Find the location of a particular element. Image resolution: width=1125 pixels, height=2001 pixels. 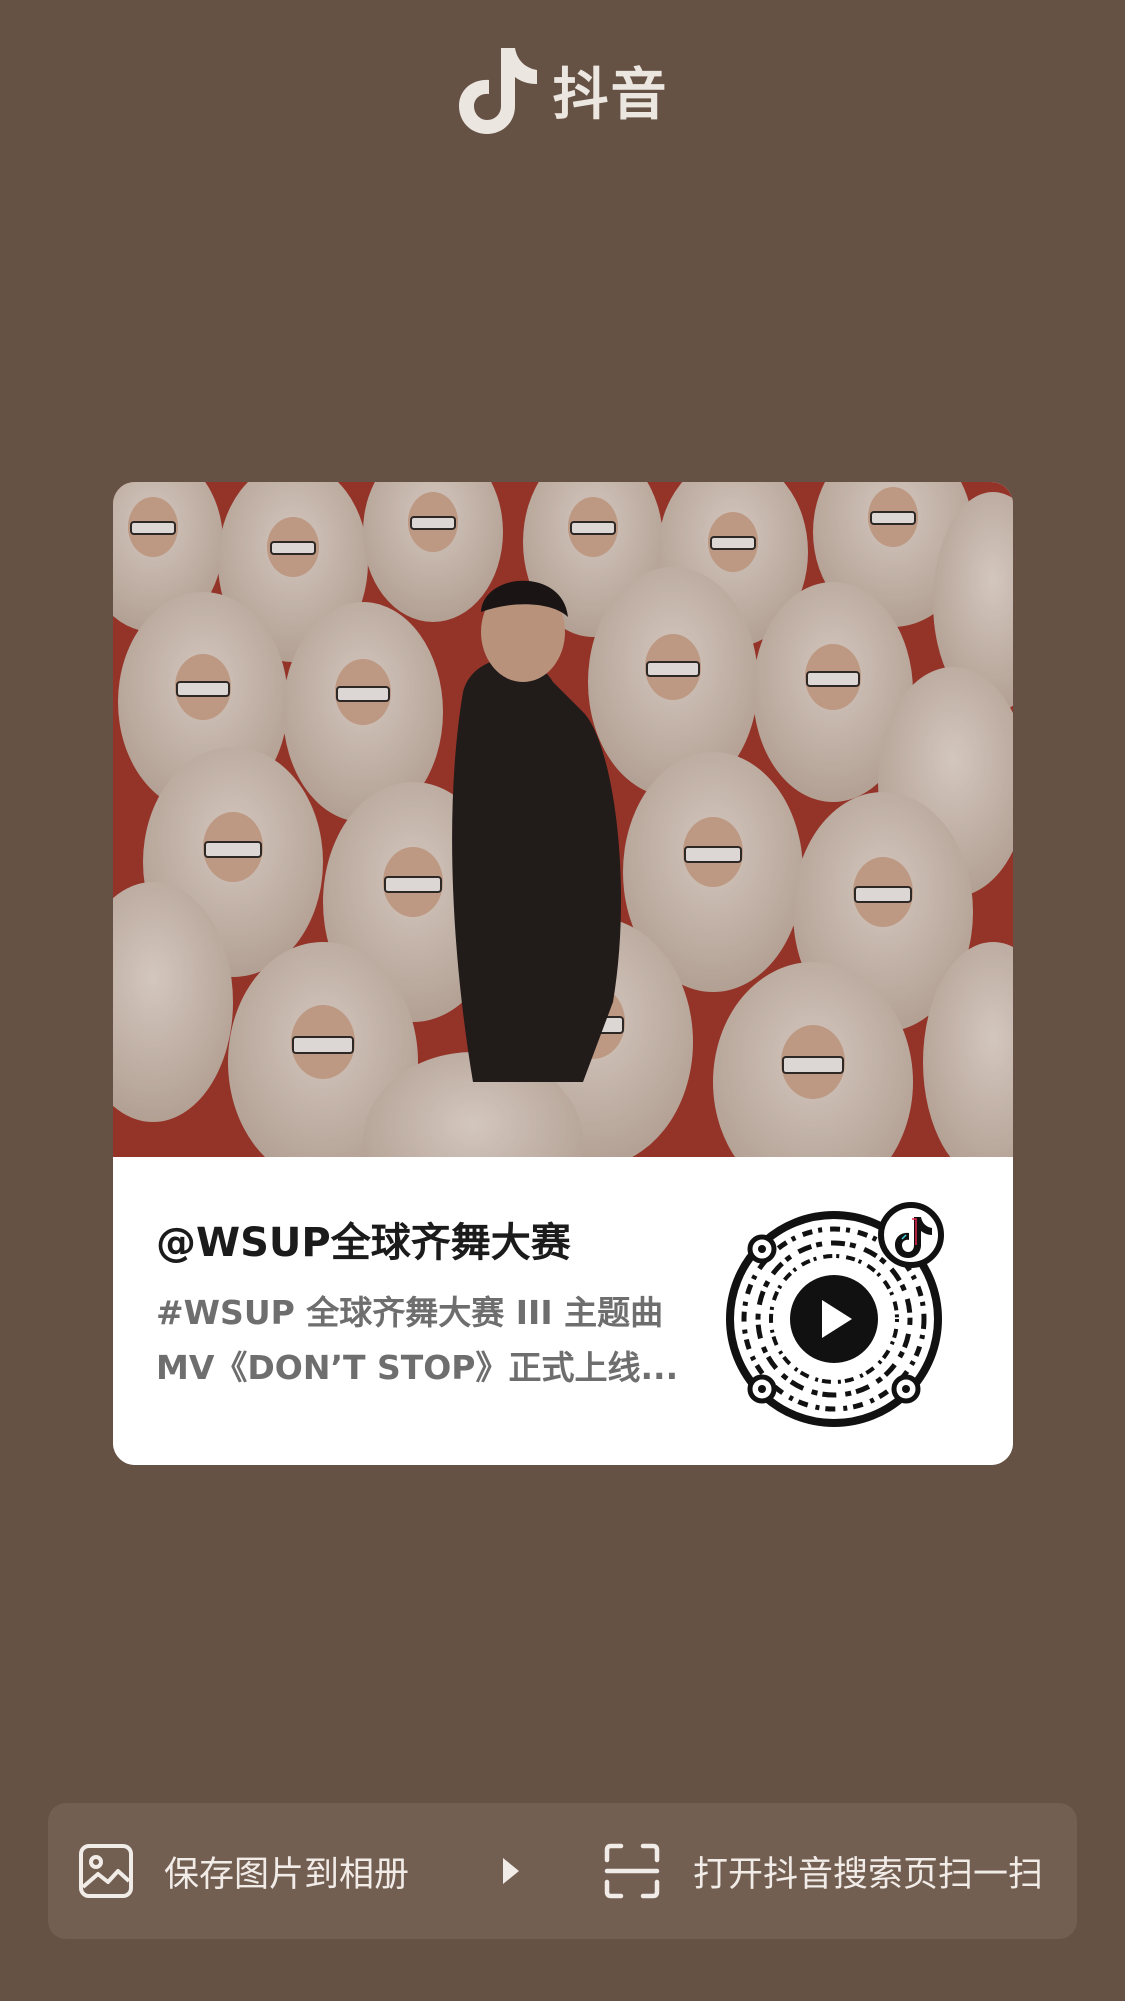

description-line-1: #WSUP 全球齐舞大赛 III 主题曲 is located at coordinates (410, 1312).